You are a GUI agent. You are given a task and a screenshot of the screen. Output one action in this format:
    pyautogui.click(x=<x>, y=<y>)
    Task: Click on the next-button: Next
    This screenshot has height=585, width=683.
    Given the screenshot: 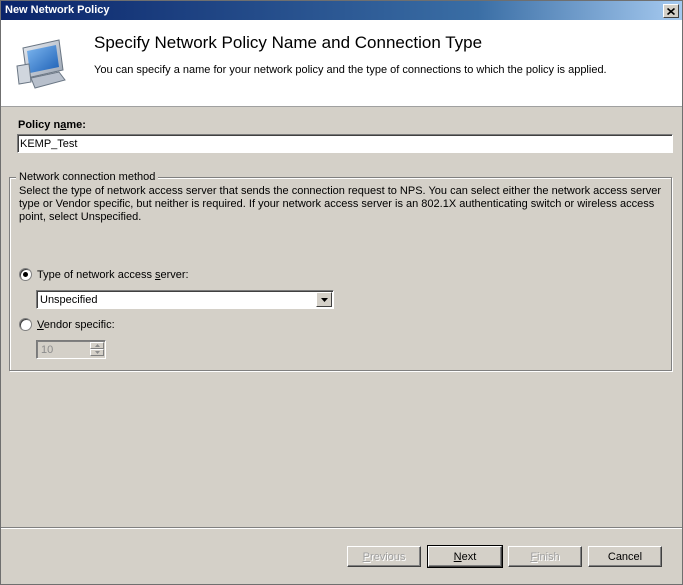 What is the action you would take?
    pyautogui.click(x=465, y=556)
    